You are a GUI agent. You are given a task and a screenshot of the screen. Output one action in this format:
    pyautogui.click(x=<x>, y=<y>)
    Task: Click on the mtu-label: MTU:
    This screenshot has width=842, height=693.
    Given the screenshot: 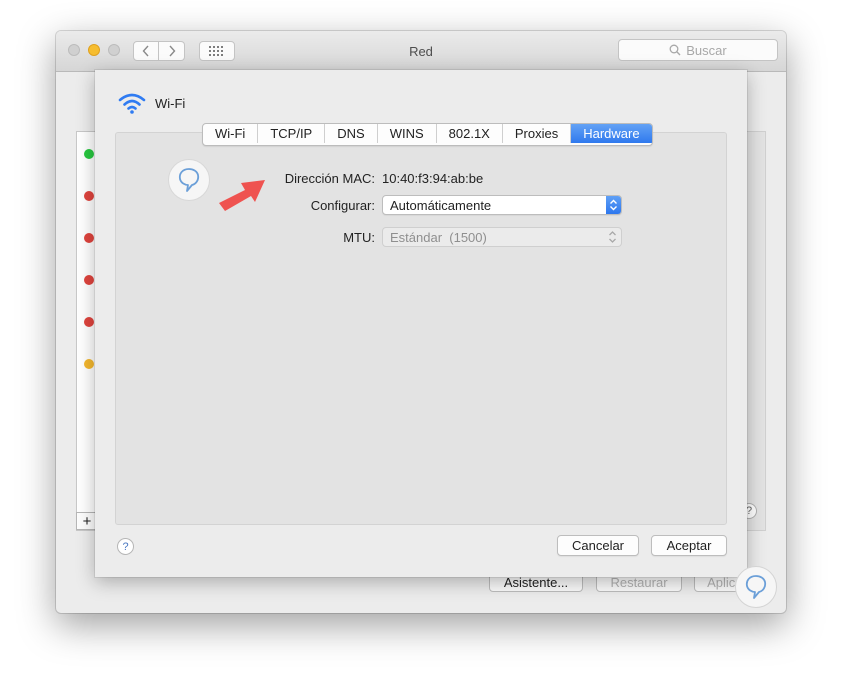 What is the action you would take?
    pyautogui.click(x=359, y=237)
    